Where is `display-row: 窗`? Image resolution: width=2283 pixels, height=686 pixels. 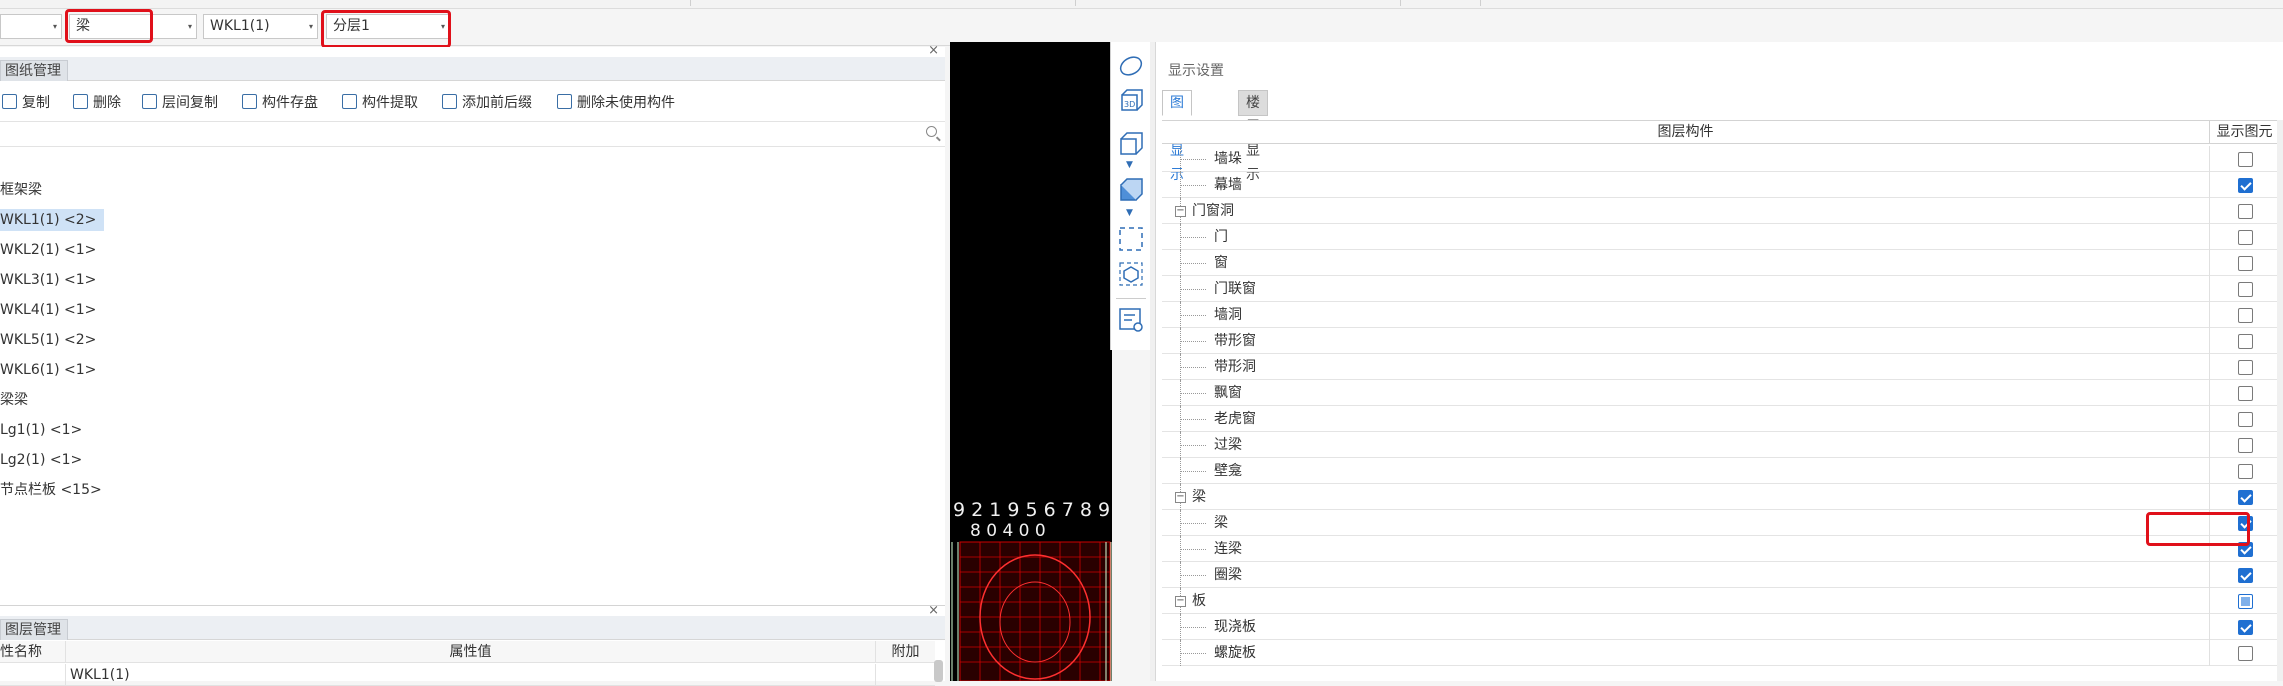 display-row: 窗 is located at coordinates (1720, 263).